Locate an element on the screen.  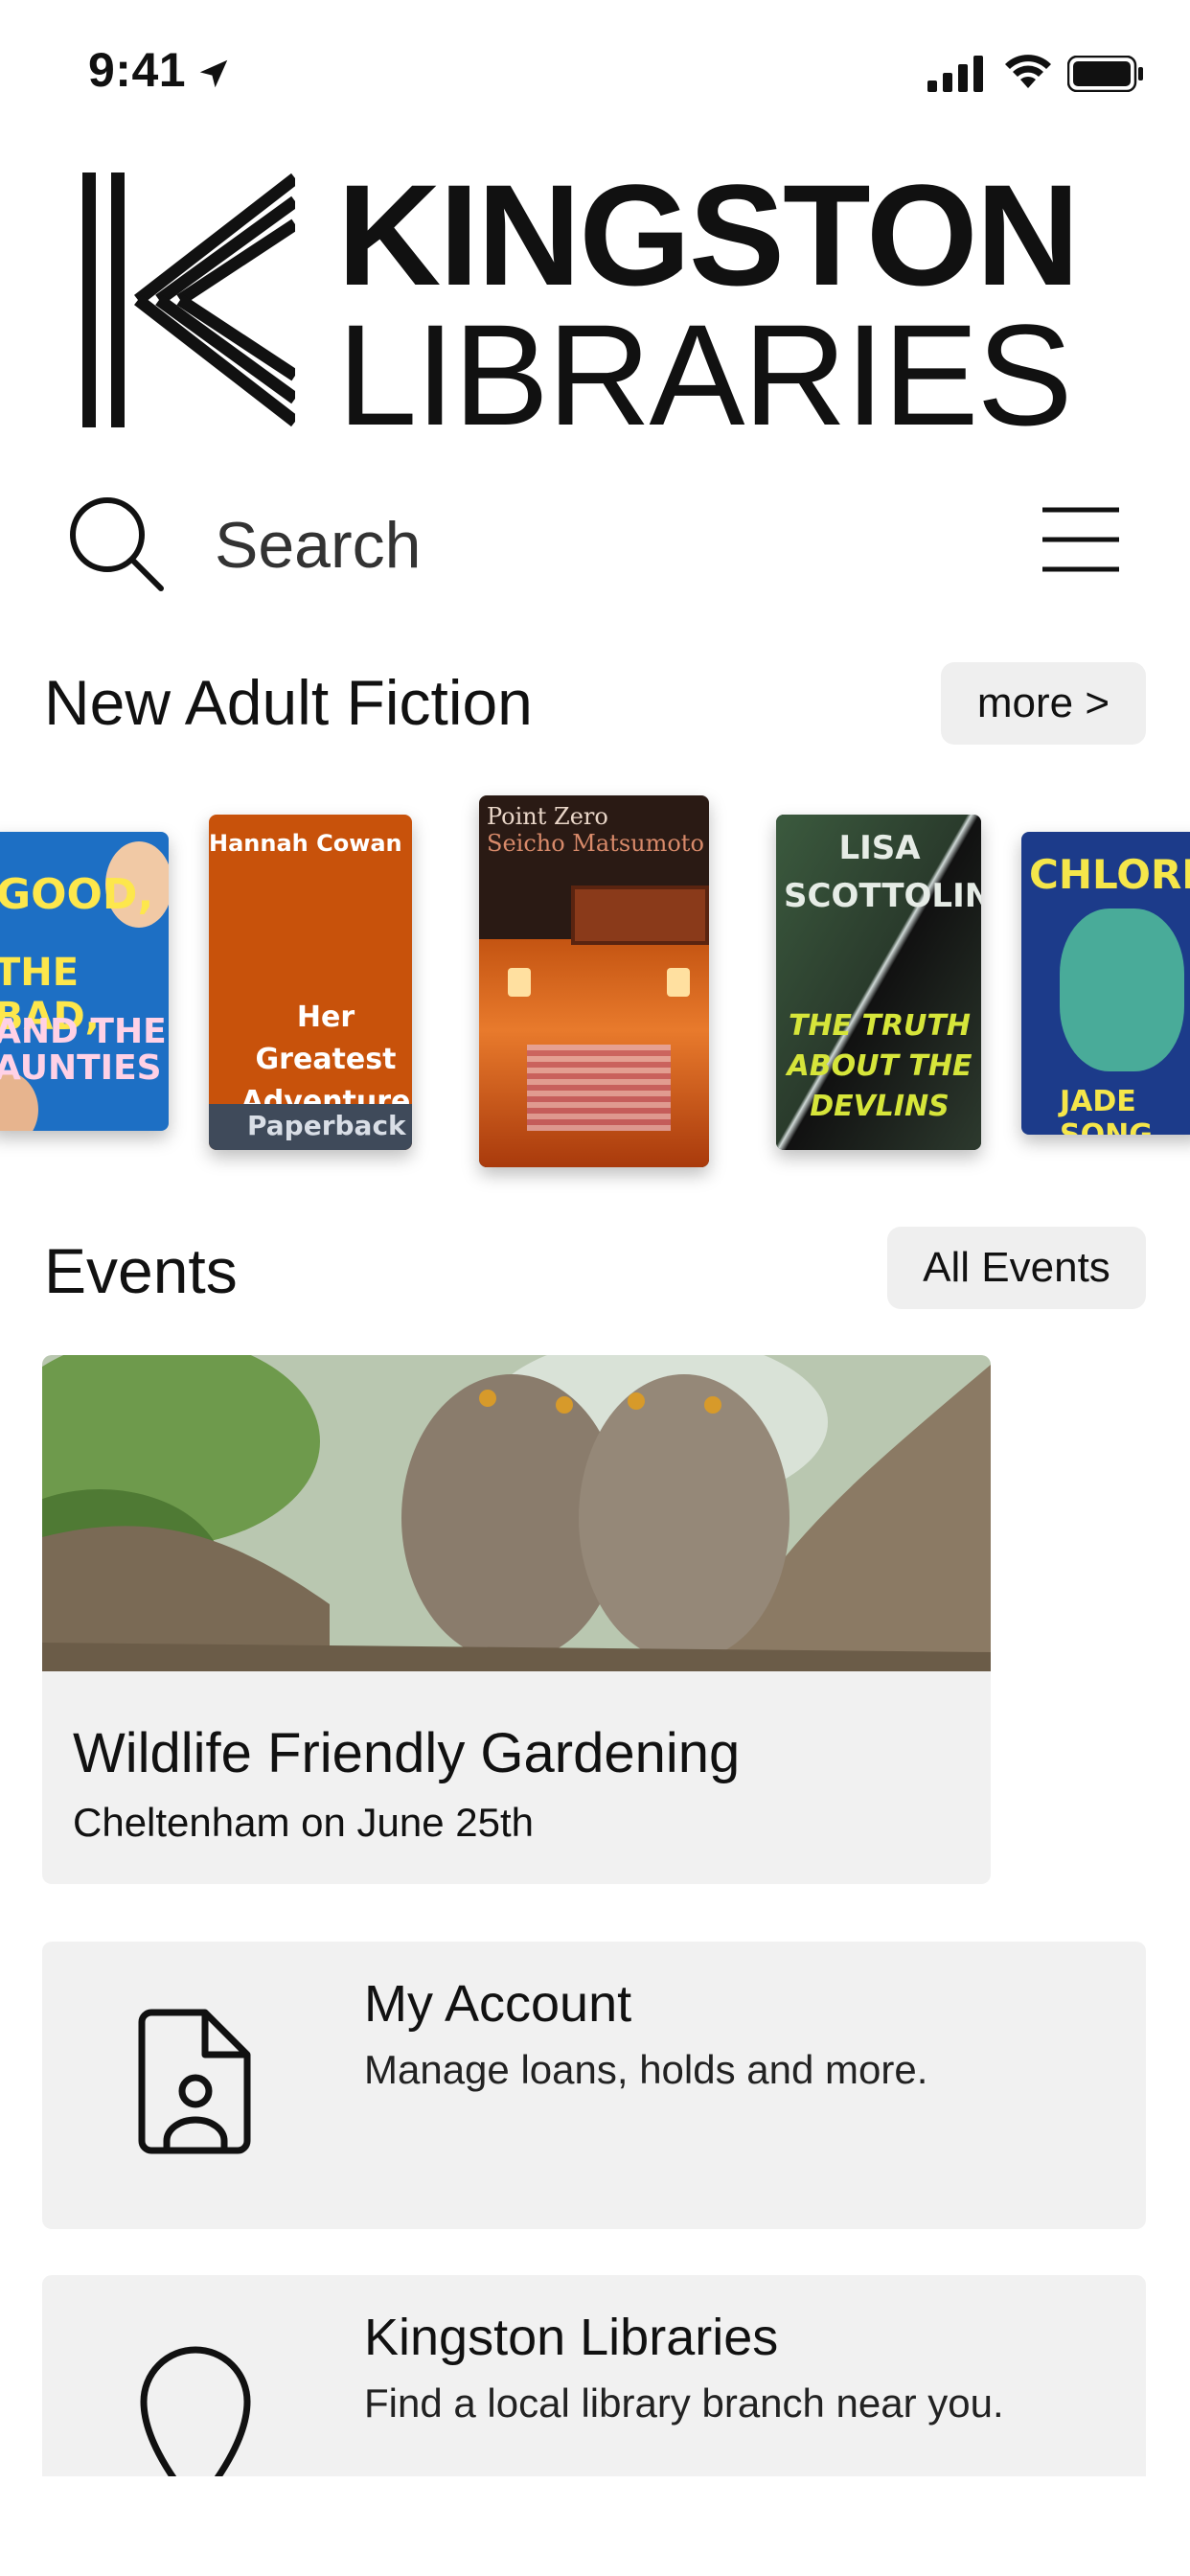
book-author: Seicho Matsumoto is located at coordinates (595, 843).